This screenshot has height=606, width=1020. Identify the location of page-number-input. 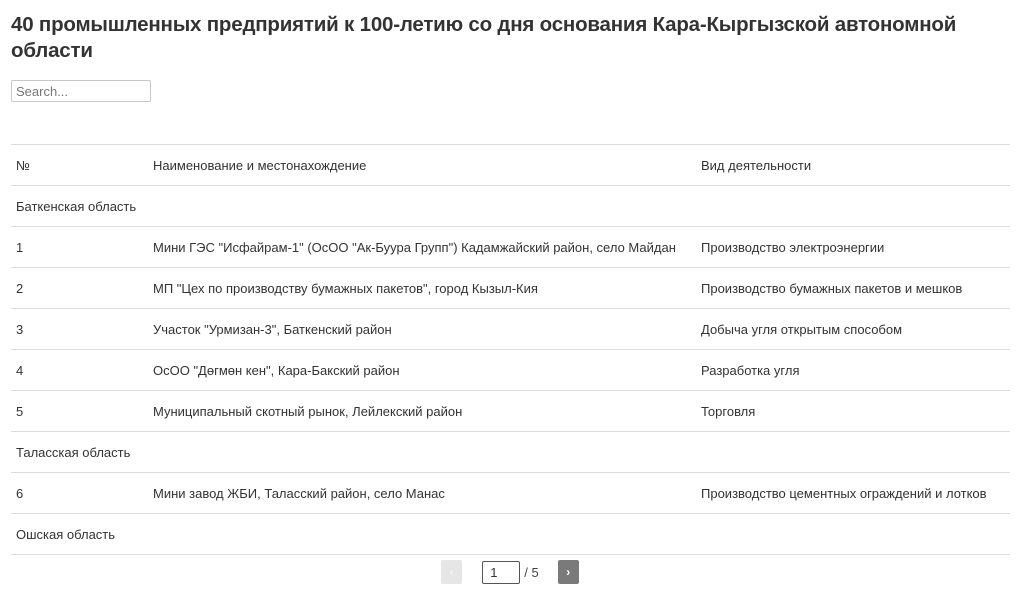
(501, 572).